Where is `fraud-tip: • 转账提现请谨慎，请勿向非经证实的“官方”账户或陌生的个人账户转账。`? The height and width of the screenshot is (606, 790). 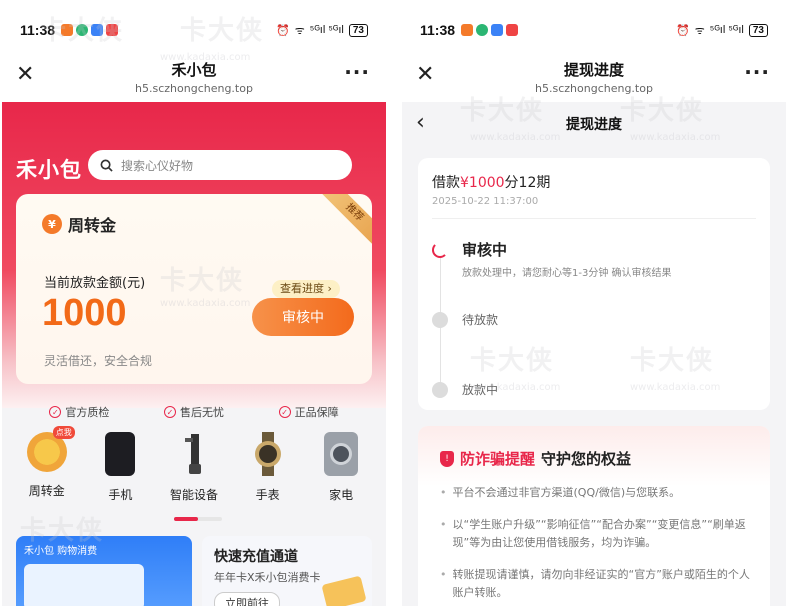
fraud-tip: • 转账提现请谨慎，请勿向非经证实的“官方”账户或陌生的个人账户转账。 is located at coordinates (596, 584).